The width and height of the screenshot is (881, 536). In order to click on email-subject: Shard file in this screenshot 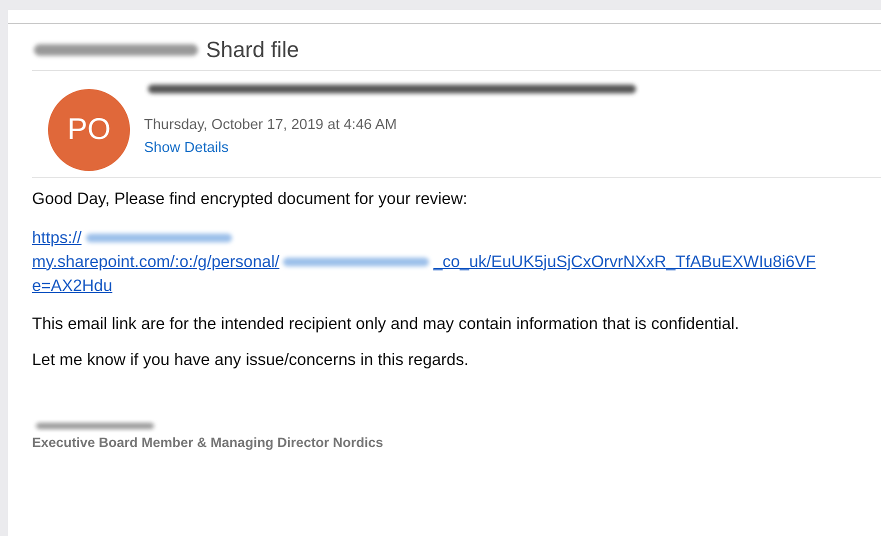, I will do `click(252, 50)`.